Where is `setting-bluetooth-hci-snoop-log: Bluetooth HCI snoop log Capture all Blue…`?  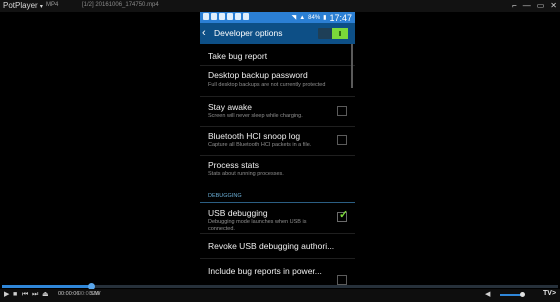
setting-bluetooth-hci-snoop-log: Bluetooth HCI snoop log Capture all Blue… is located at coordinates (277, 141).